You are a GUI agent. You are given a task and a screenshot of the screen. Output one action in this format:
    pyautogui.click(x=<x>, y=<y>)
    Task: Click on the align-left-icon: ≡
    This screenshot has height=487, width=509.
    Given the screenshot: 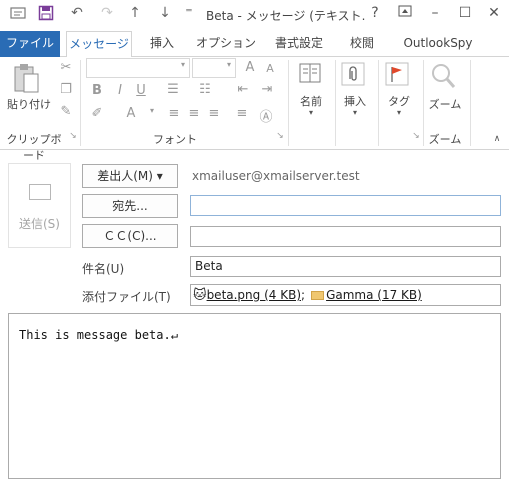 What is the action you would take?
    pyautogui.click(x=174, y=113)
    